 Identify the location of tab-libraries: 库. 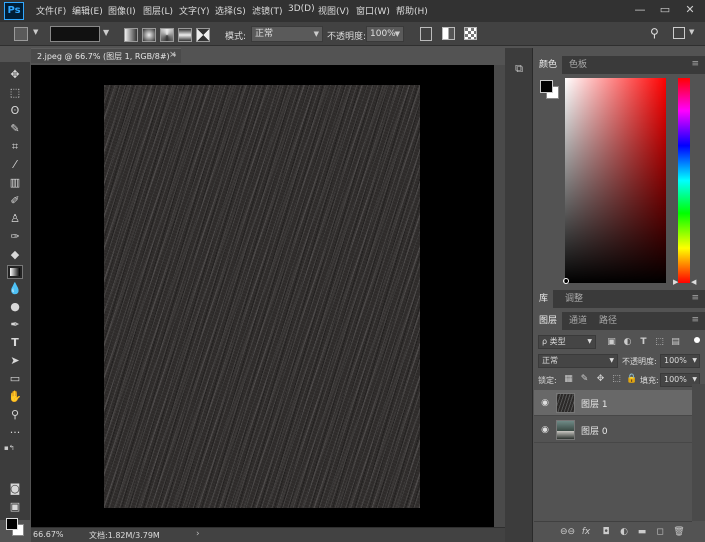
(544, 299).